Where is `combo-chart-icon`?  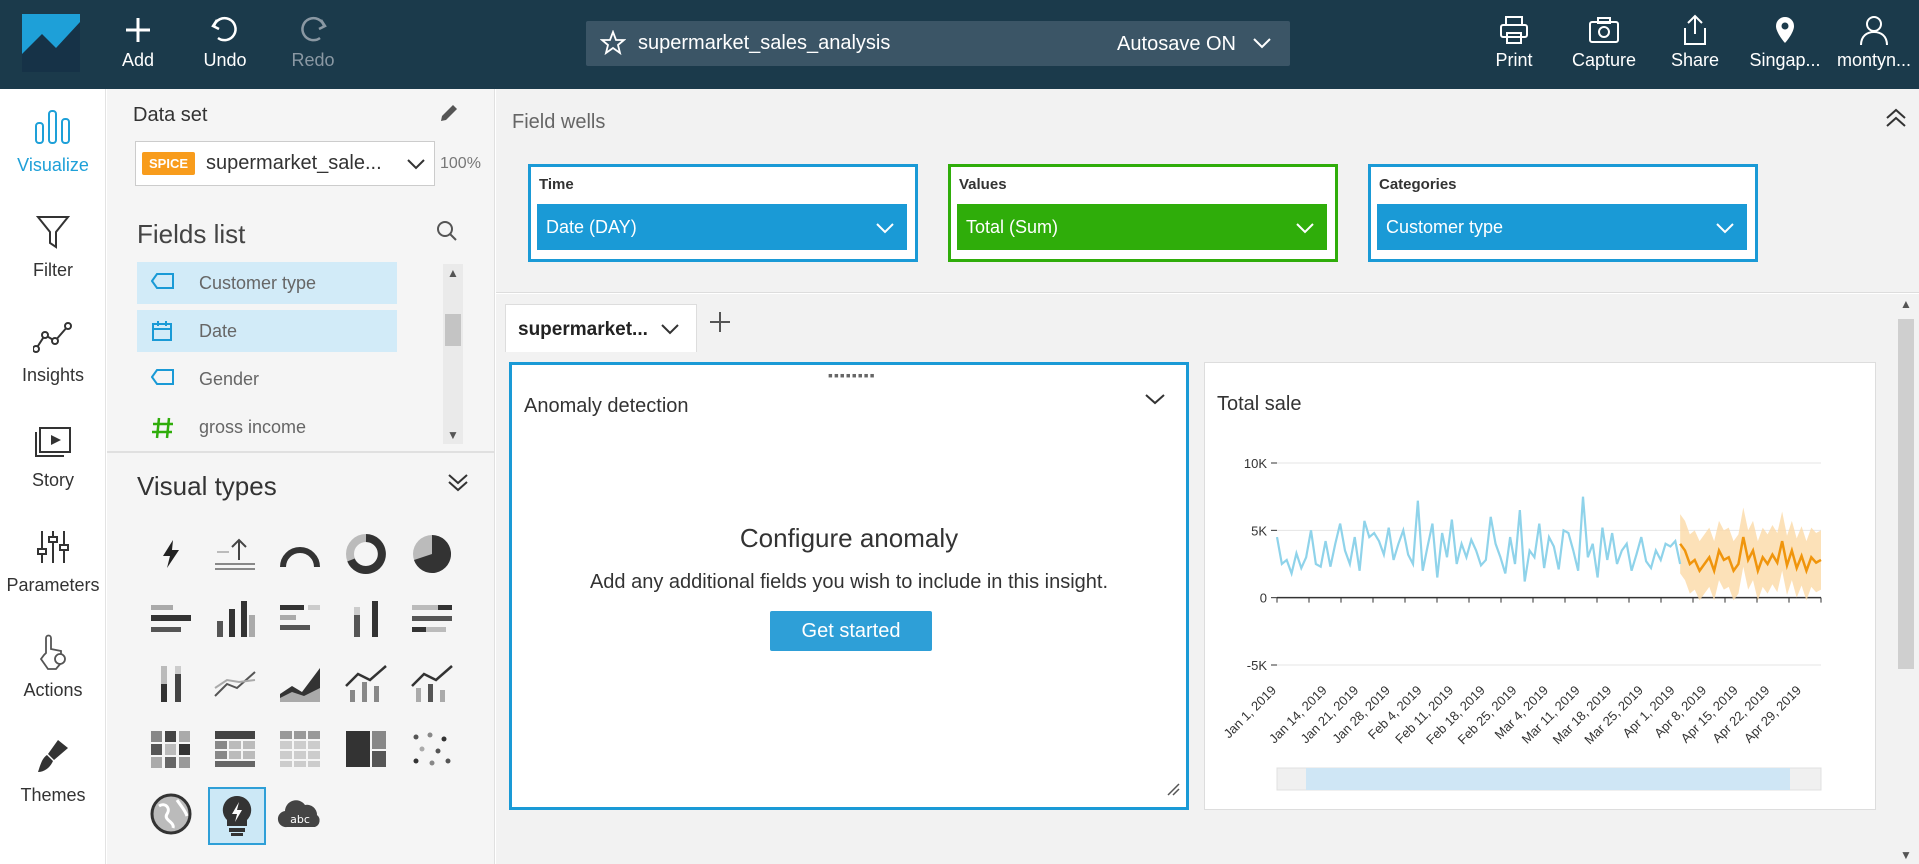 combo-chart-icon is located at coordinates (366, 684).